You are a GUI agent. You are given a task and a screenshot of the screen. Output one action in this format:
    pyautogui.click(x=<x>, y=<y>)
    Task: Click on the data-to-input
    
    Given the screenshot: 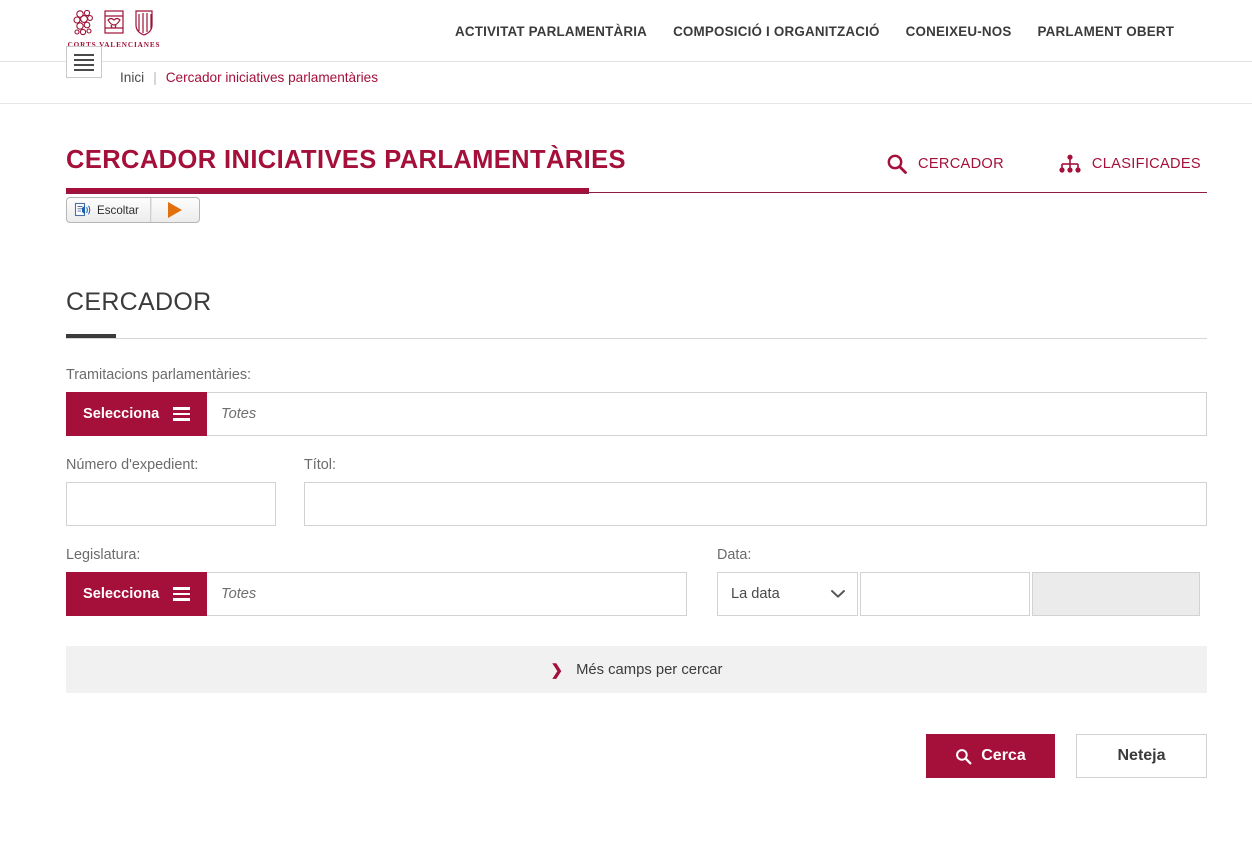 What is the action you would take?
    pyautogui.click(x=1116, y=594)
    